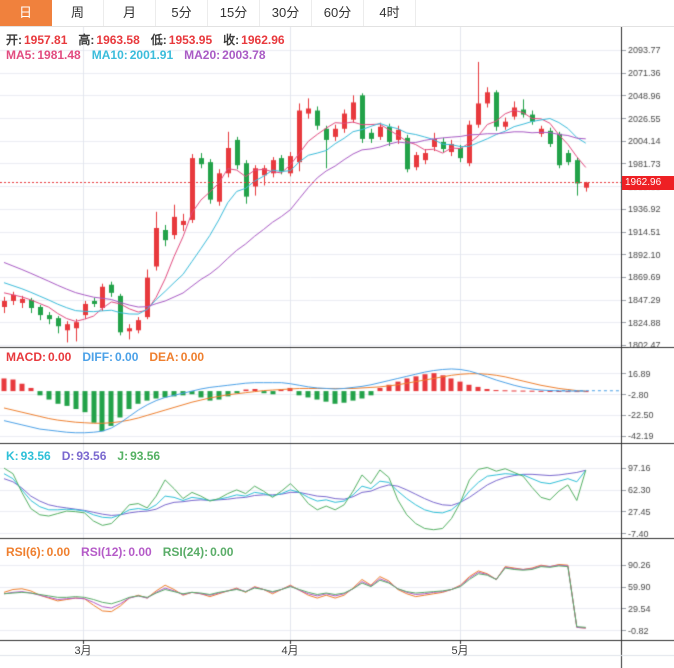  What do you see at coordinates (185, 552) in the screenshot?
I see `legend-label: RSI(24):` at bounding box center [185, 552].